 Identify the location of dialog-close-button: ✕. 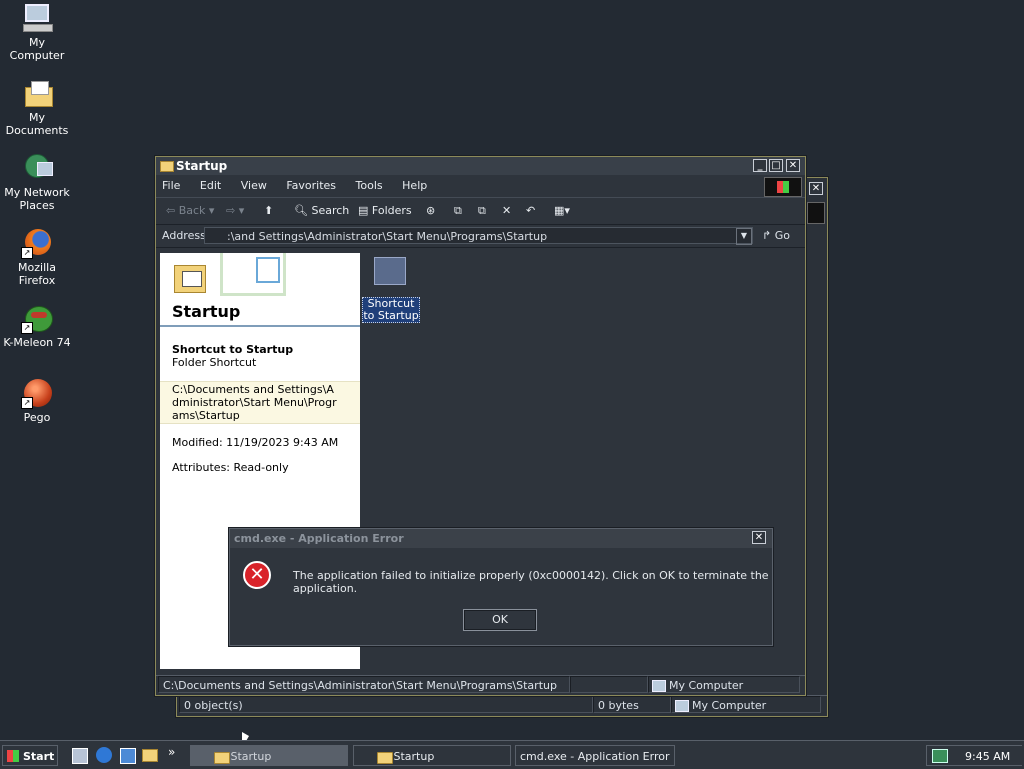
(759, 537).